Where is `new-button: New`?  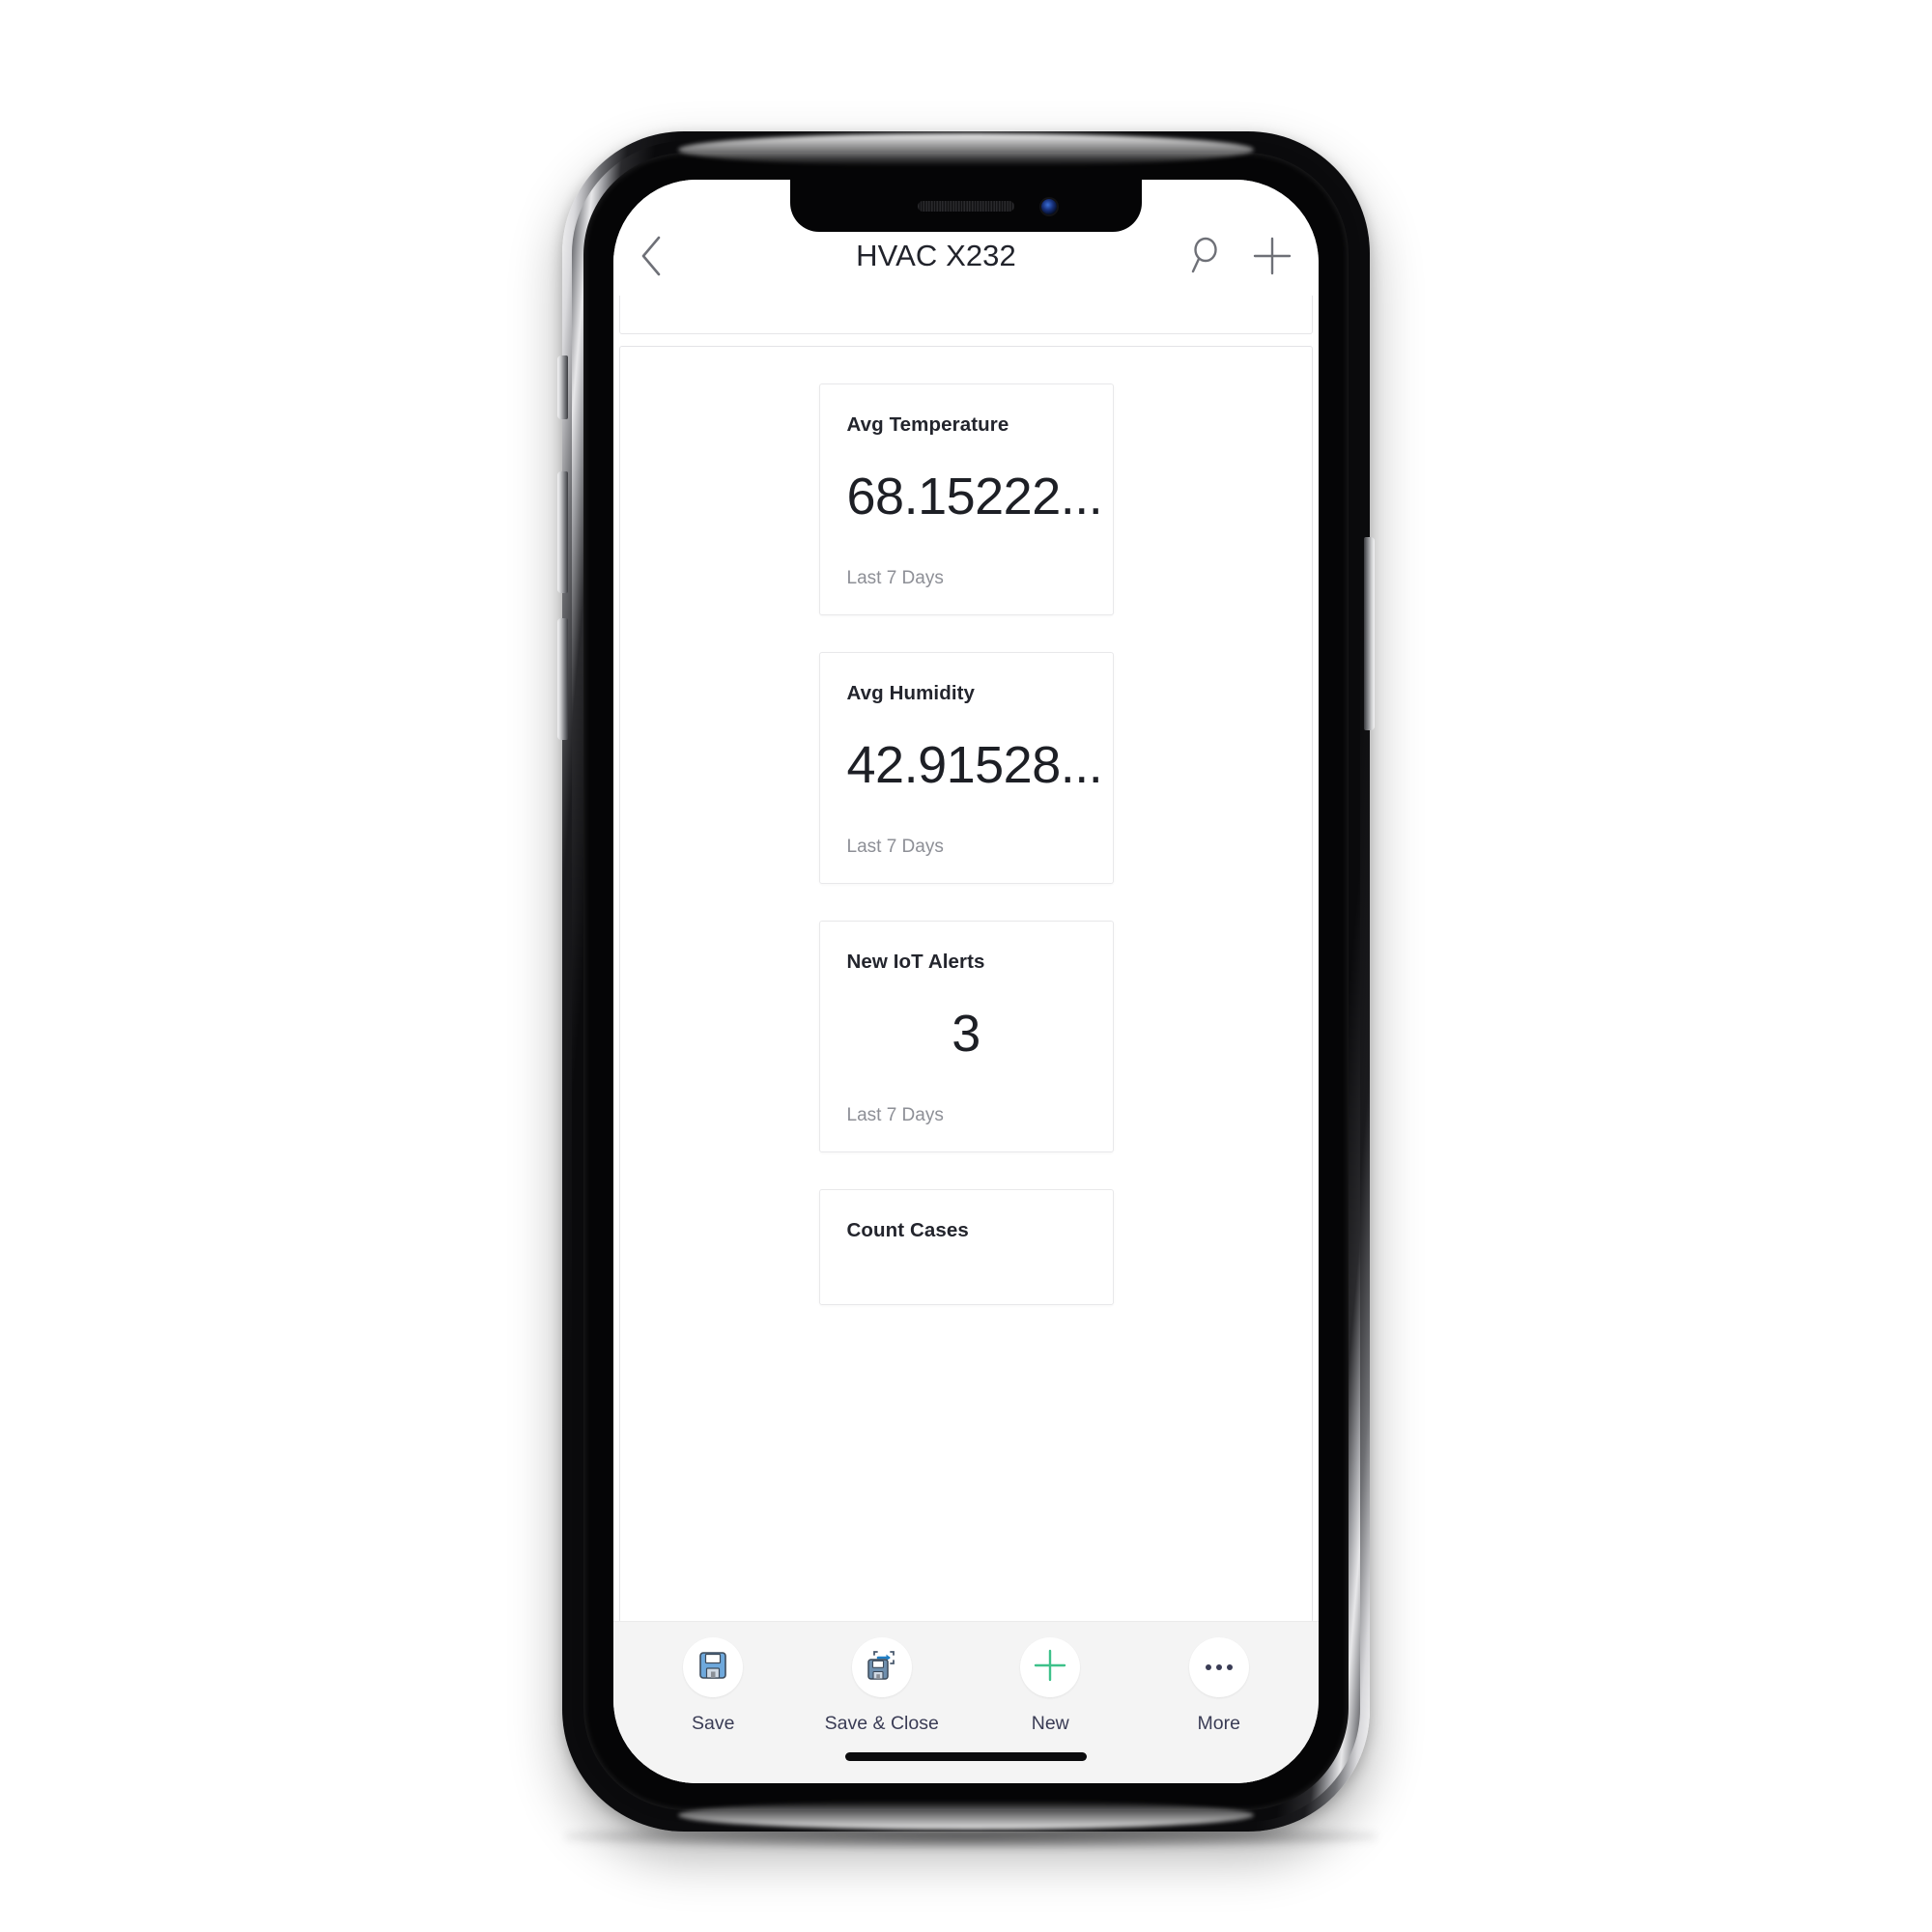 new-button: New is located at coordinates (1050, 1686).